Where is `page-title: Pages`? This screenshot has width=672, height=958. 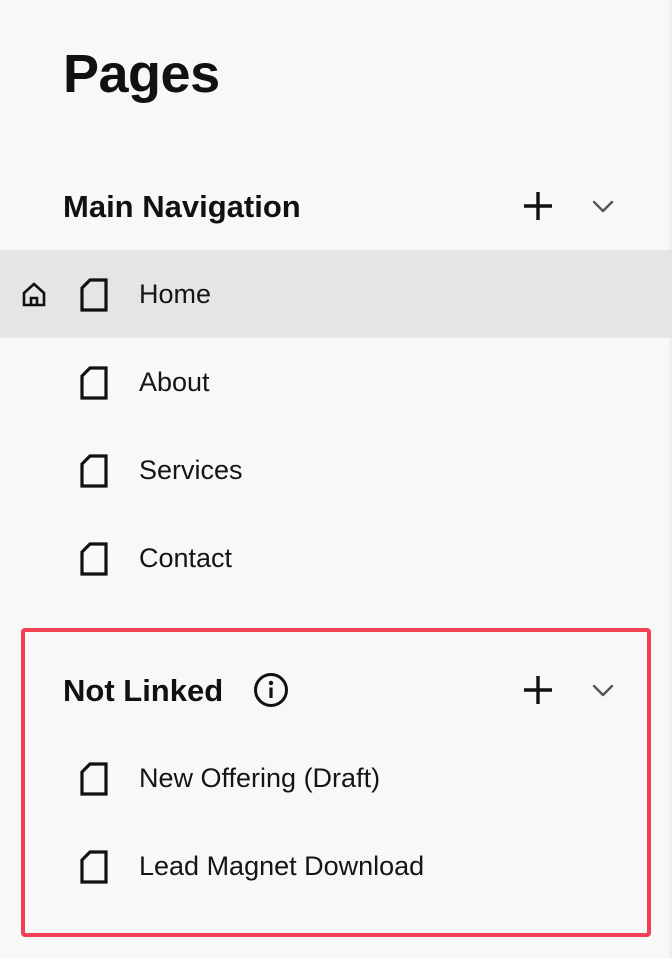 page-title: Pages is located at coordinates (141, 74).